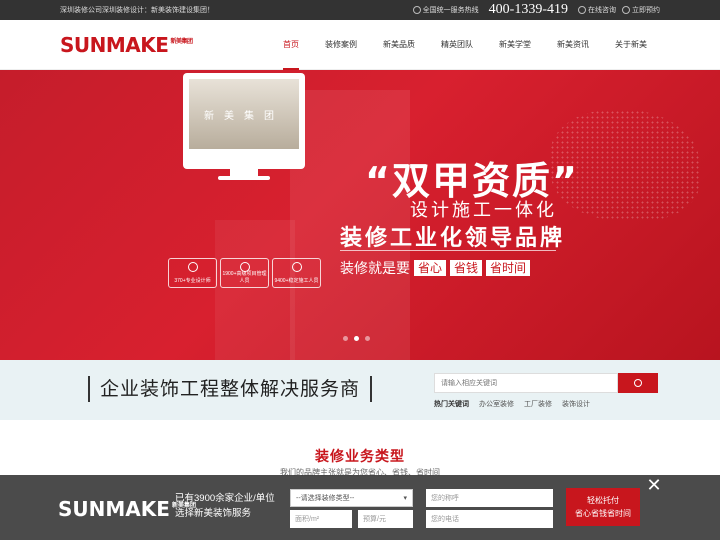 The width and height of the screenshot is (720, 540). What do you see at coordinates (230, 389) in the screenshot?
I see `company-slogan: 企业装饰工程整体解决服务商` at bounding box center [230, 389].